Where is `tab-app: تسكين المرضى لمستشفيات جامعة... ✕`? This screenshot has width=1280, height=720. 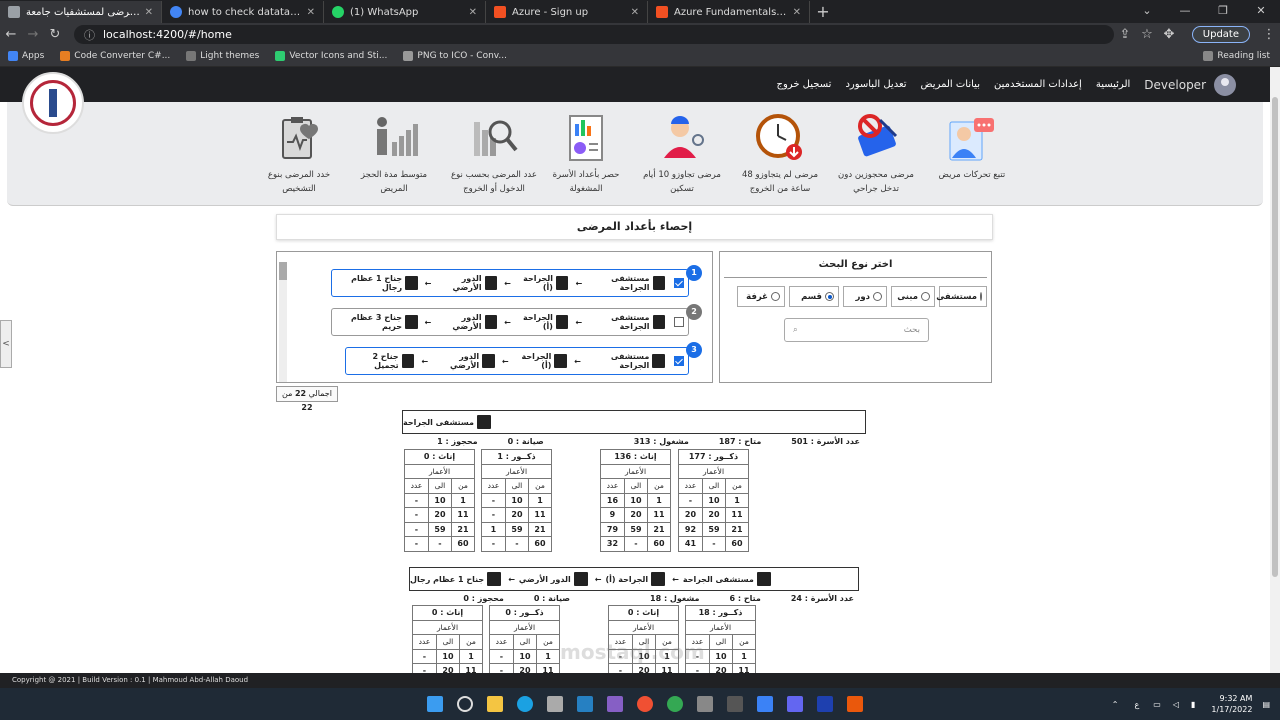
tab-app: تسكين المرضى لمستشفيات جامعة... ✕ is located at coordinates (81, 12).